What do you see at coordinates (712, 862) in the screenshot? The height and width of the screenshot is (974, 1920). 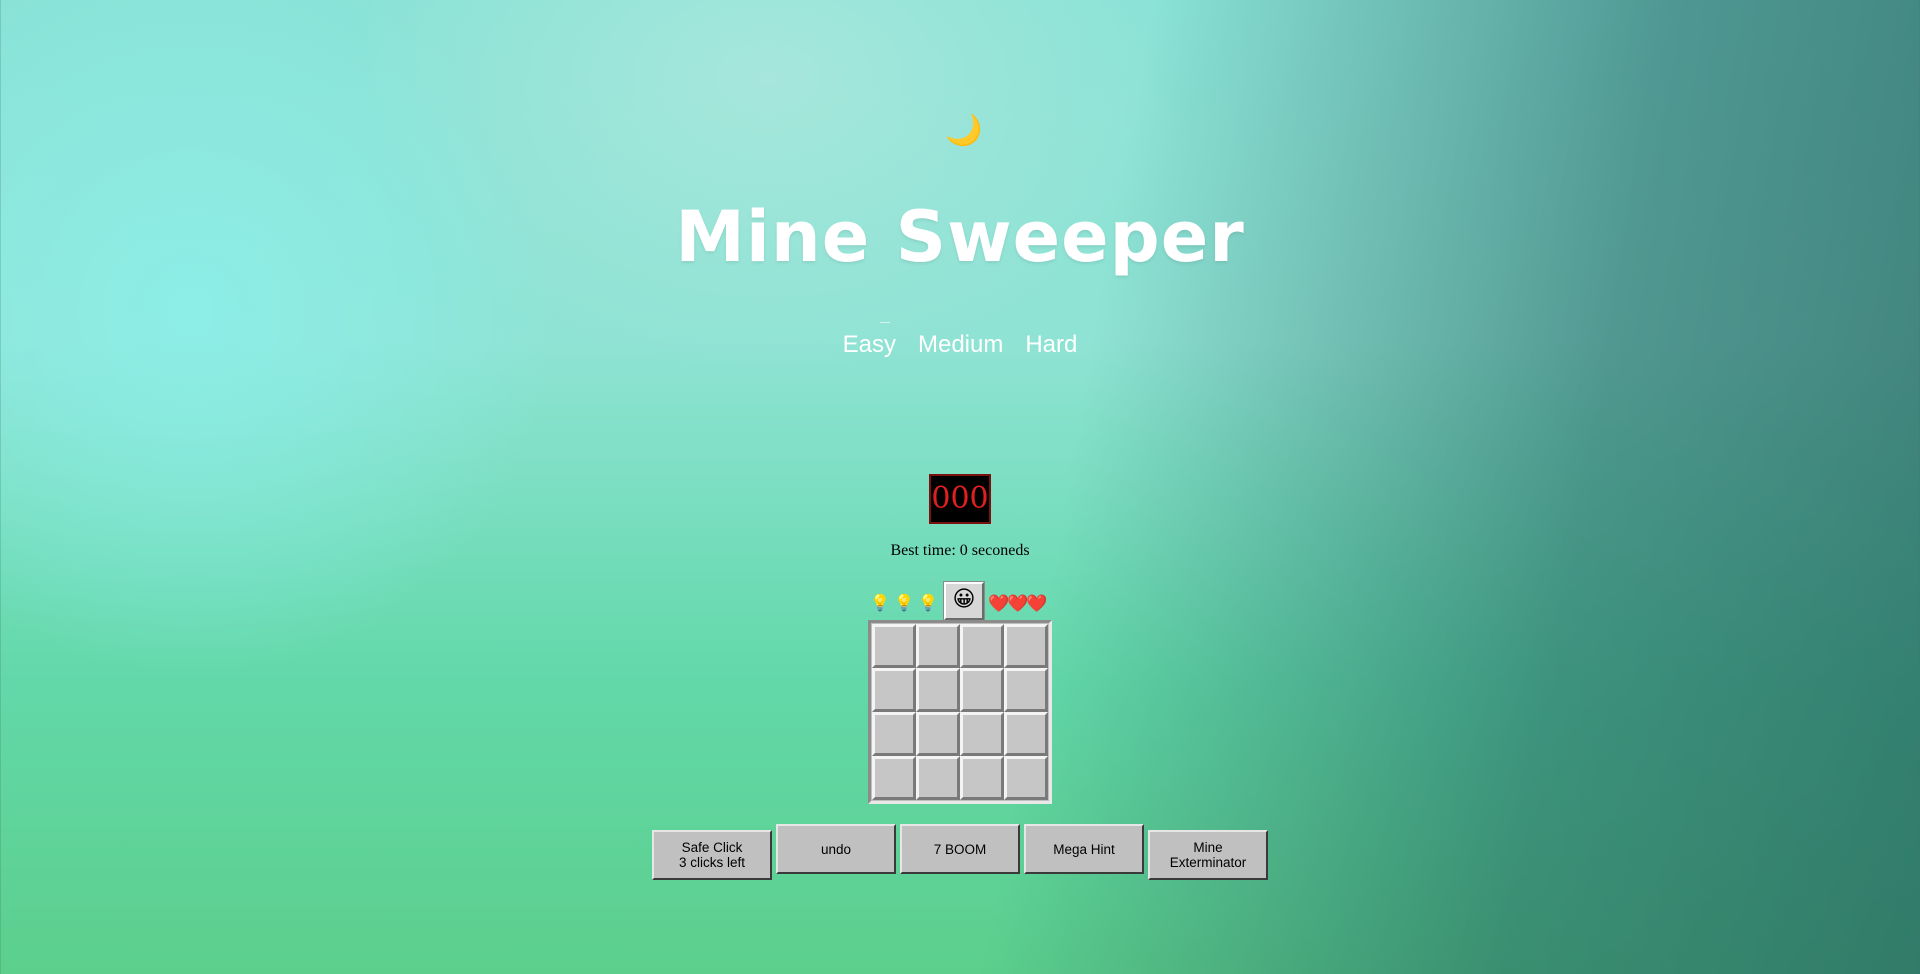 I see `safe-click-remaining: 3 clicks left` at bounding box center [712, 862].